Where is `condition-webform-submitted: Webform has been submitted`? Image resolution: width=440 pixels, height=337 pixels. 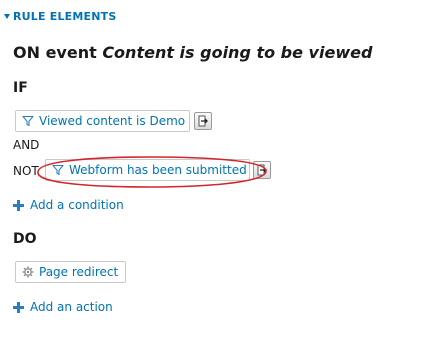
condition-webform-submitted: Webform has been submitted is located at coordinates (147, 170).